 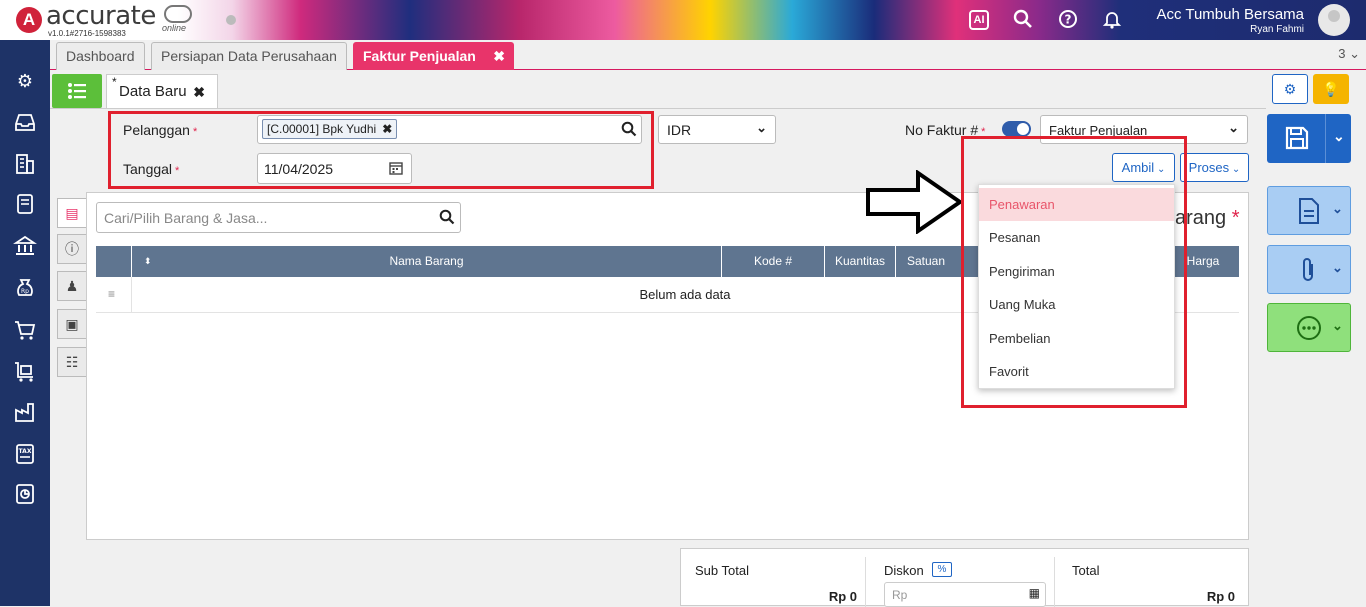 What do you see at coordinates (104, 20) in the screenshot?
I see `accurate-logo: A accurate online v1.0.1#2716-1598383` at bounding box center [104, 20].